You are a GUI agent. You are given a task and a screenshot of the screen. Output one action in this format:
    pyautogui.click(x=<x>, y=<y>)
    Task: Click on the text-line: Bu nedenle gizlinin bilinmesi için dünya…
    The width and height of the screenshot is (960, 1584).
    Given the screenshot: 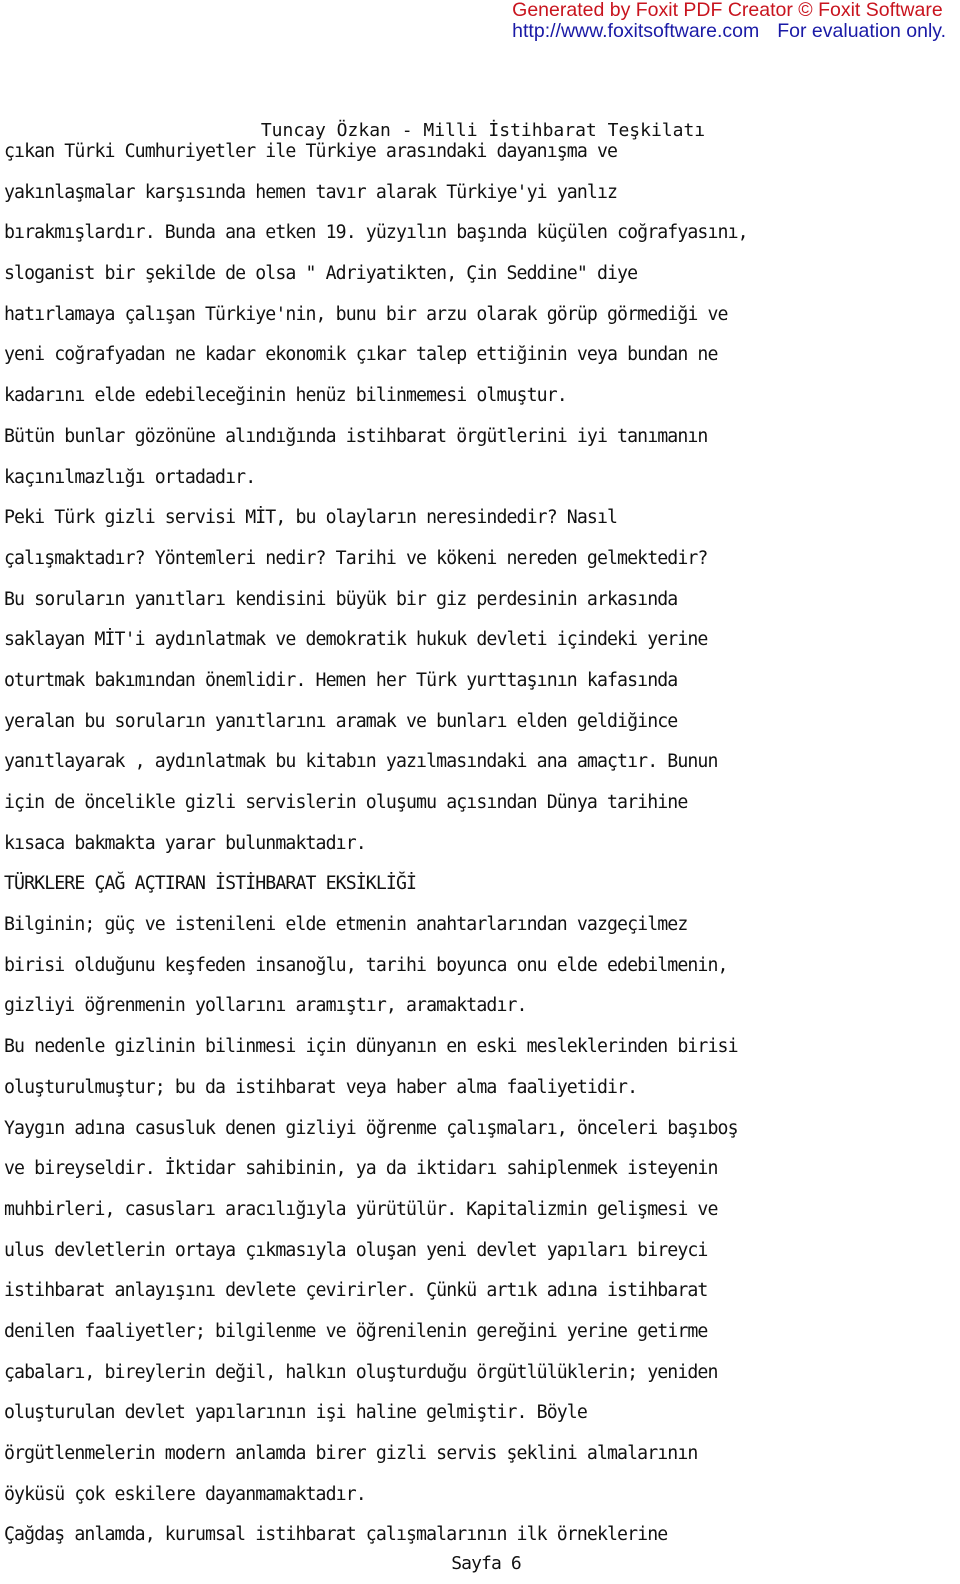 What is the action you would take?
    pyautogui.click(x=371, y=1047)
    